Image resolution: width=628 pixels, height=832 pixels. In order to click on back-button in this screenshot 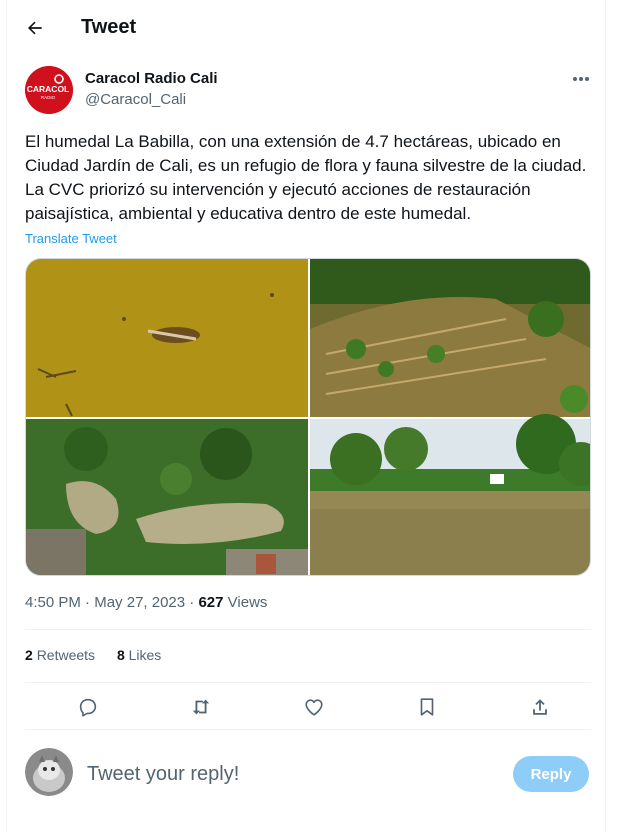, I will do `click(35, 28)`.